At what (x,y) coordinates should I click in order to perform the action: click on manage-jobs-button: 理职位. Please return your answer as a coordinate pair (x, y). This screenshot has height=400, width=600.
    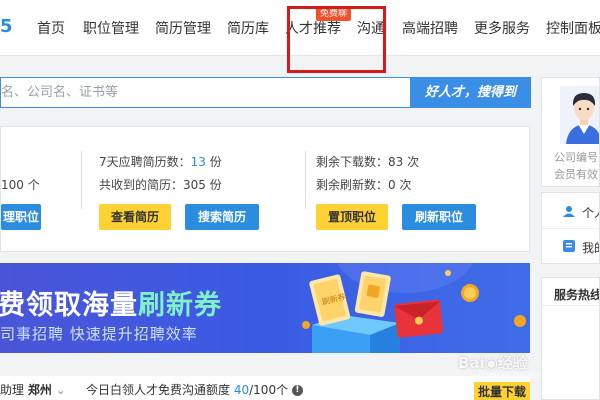
    Looking at the image, I should click on (21, 217).